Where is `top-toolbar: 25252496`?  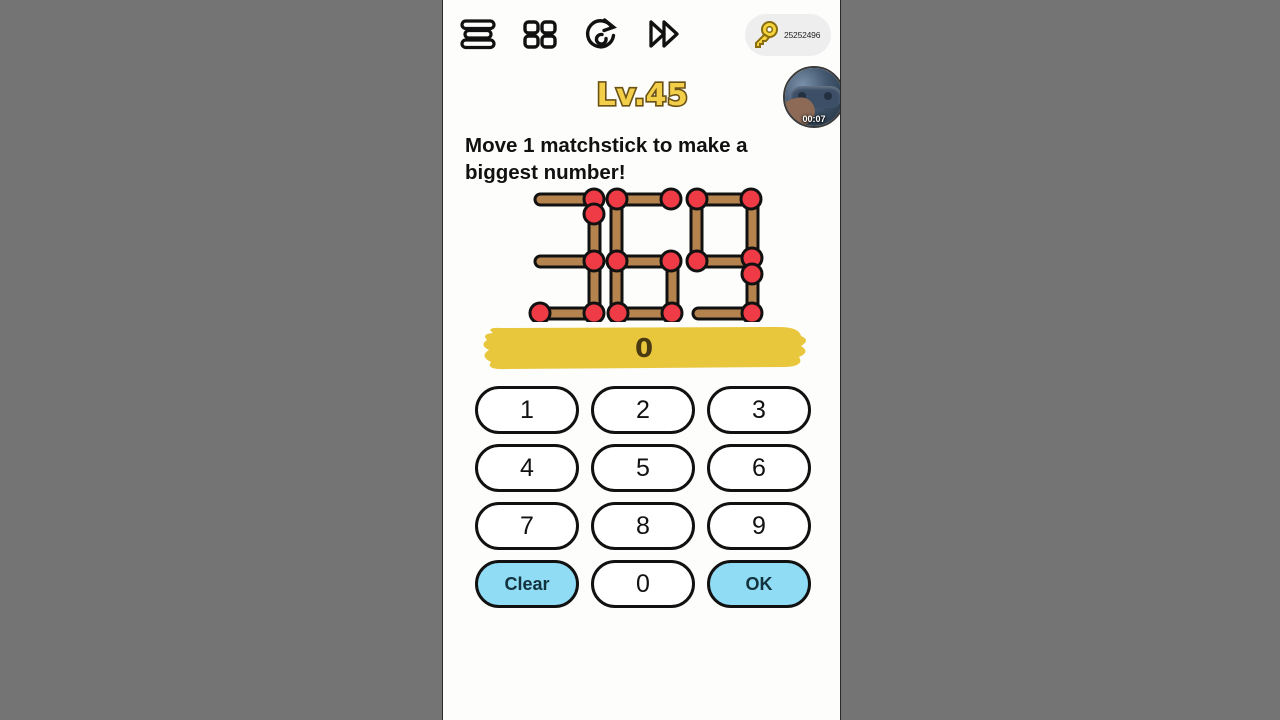
top-toolbar: 25252496 is located at coordinates (641, 33).